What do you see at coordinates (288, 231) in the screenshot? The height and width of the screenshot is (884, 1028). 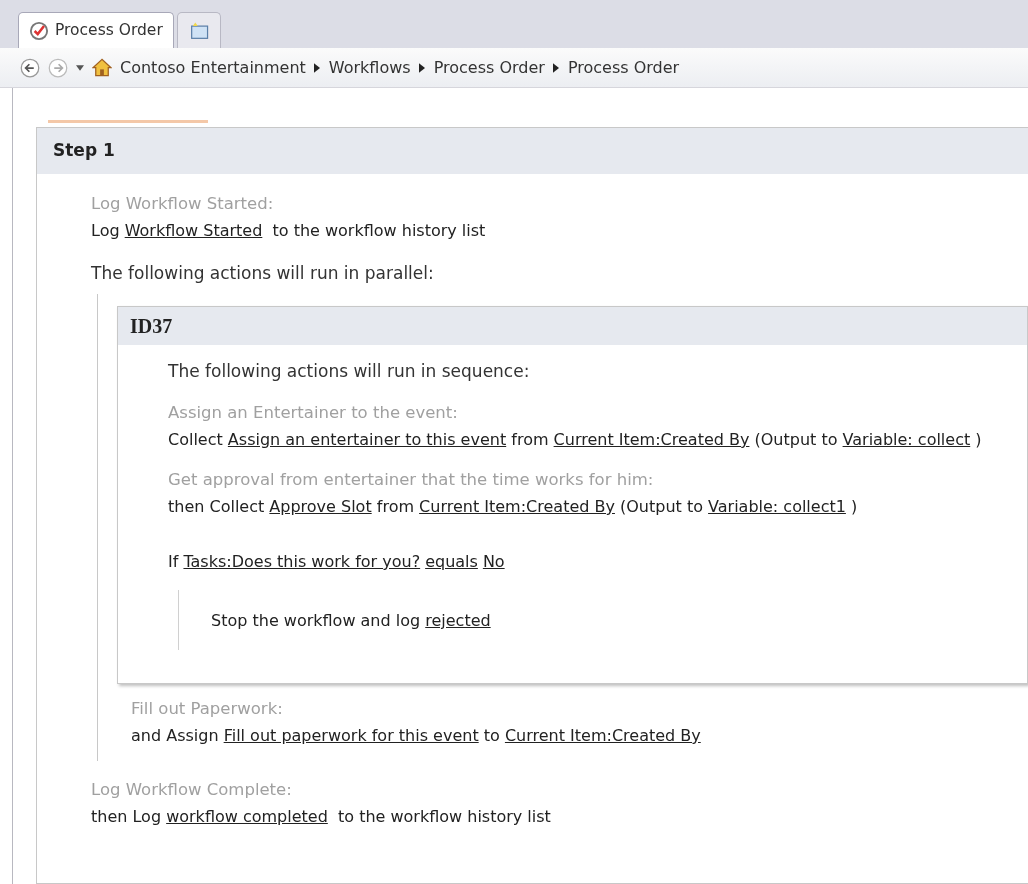 I see `action-sentence: Log Workflow Started to the workflow history list` at bounding box center [288, 231].